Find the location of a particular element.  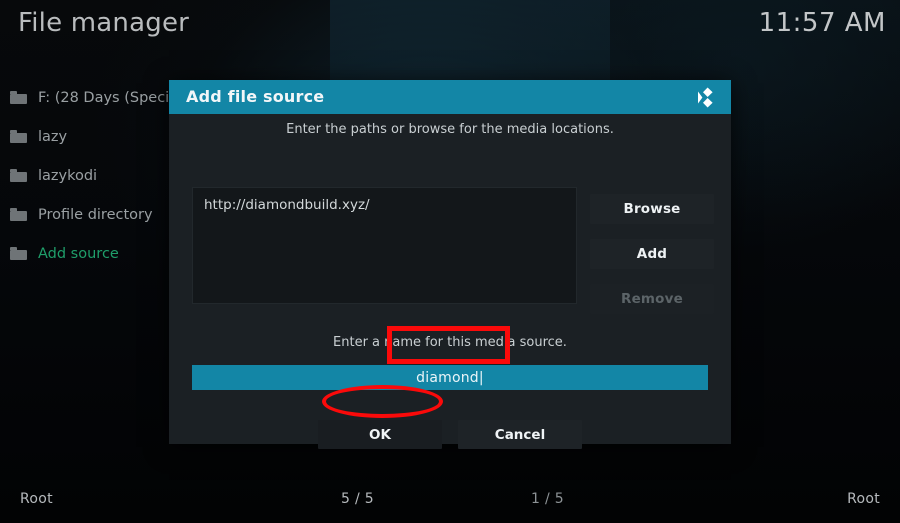

footer-right-count: 1 / 5 is located at coordinates (547, 499).